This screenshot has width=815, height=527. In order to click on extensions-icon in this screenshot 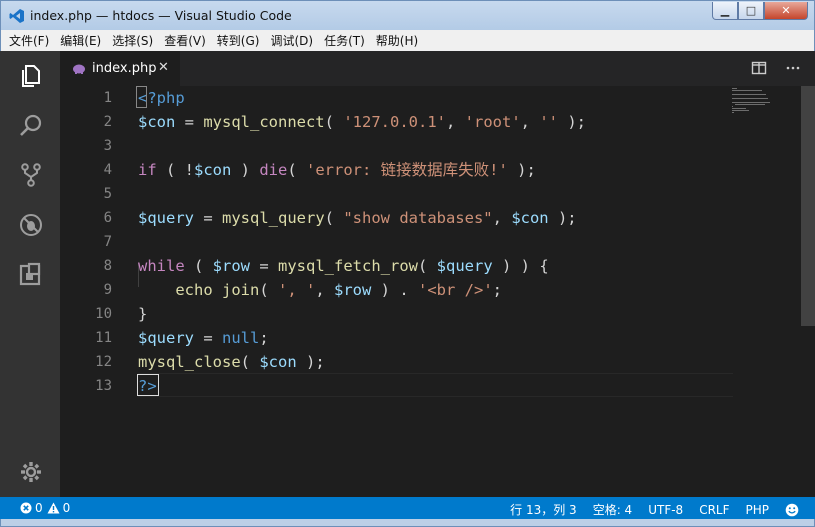, I will do `click(31, 274)`.